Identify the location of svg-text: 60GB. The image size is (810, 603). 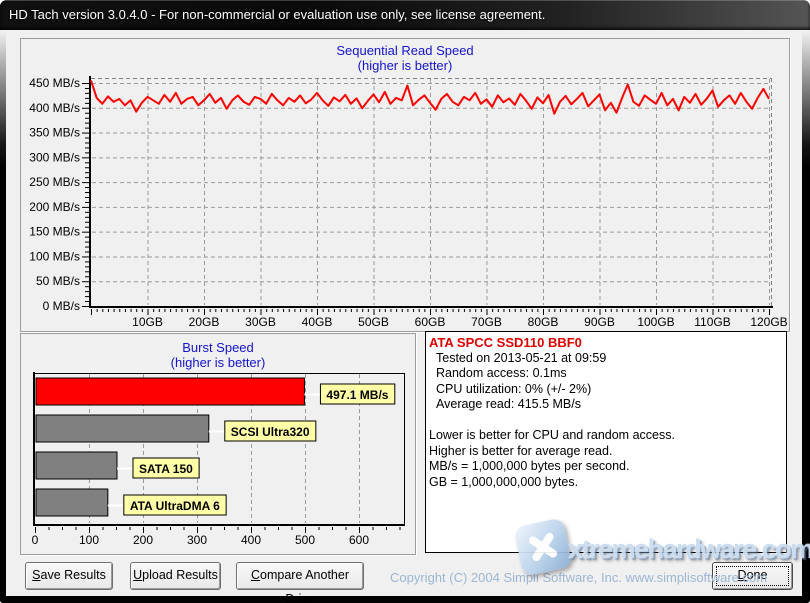
(430, 322).